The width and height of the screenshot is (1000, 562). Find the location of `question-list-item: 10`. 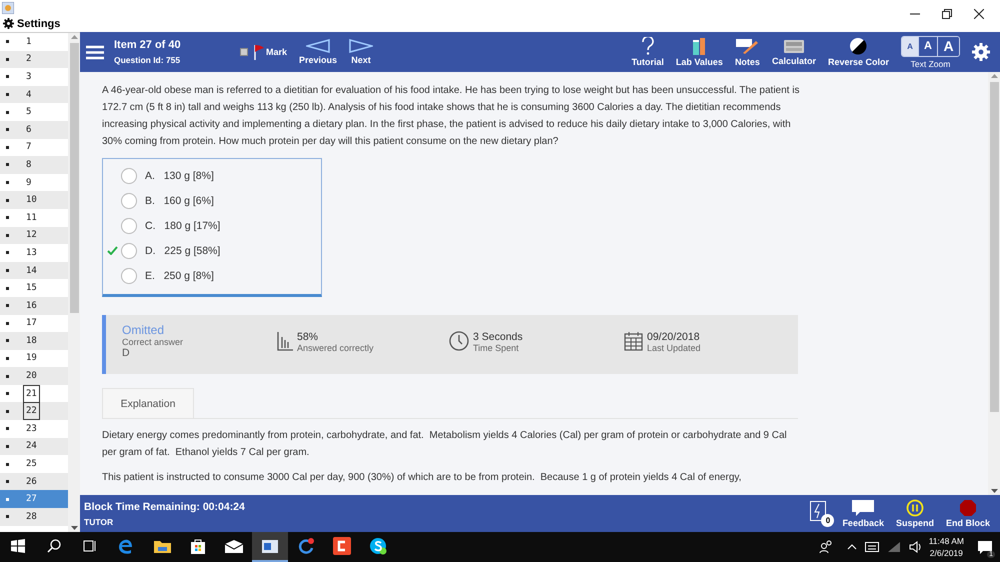

question-list-item: 10 is located at coordinates (34, 200).